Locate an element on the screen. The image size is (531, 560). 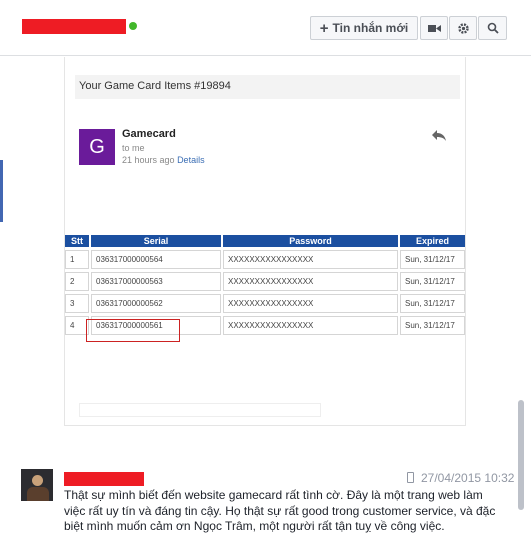
serial-cell: 036317000000563 is located at coordinates (156, 281).